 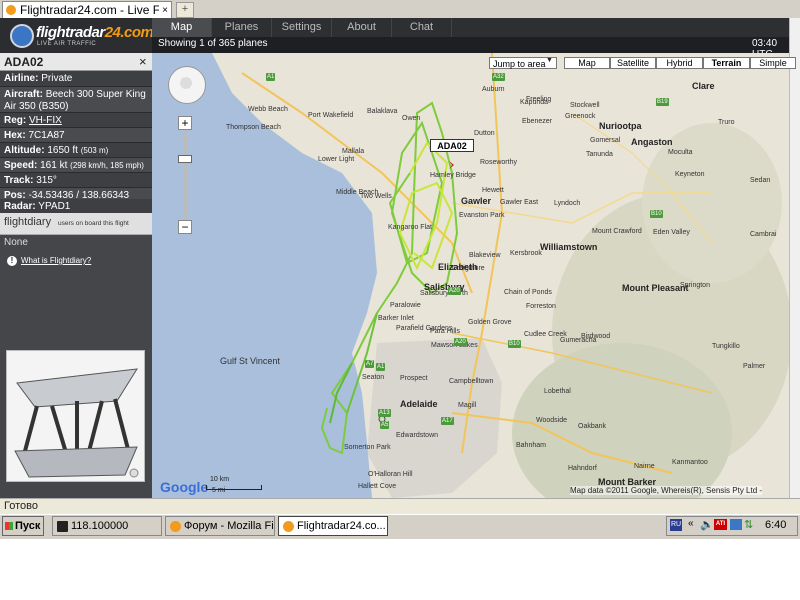 What do you see at coordinates (213, 43) in the screenshot?
I see `planes-count-text: Showing 1 of 365 planes` at bounding box center [213, 43].